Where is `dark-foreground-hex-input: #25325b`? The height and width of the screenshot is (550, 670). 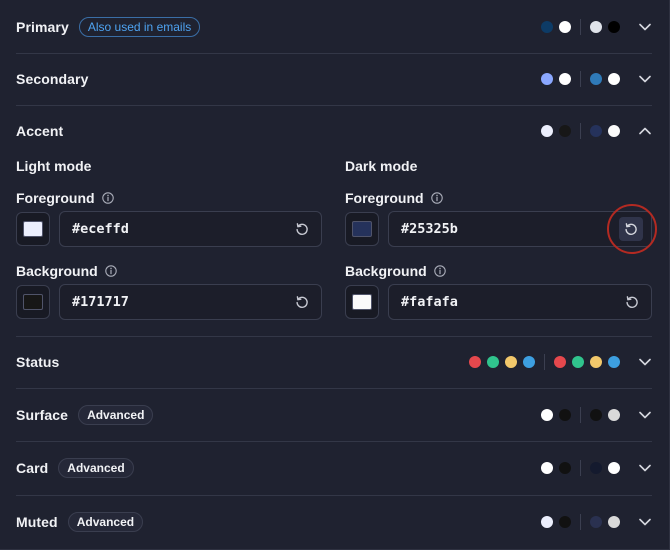 dark-foreground-hex-input: #25325b is located at coordinates (520, 229).